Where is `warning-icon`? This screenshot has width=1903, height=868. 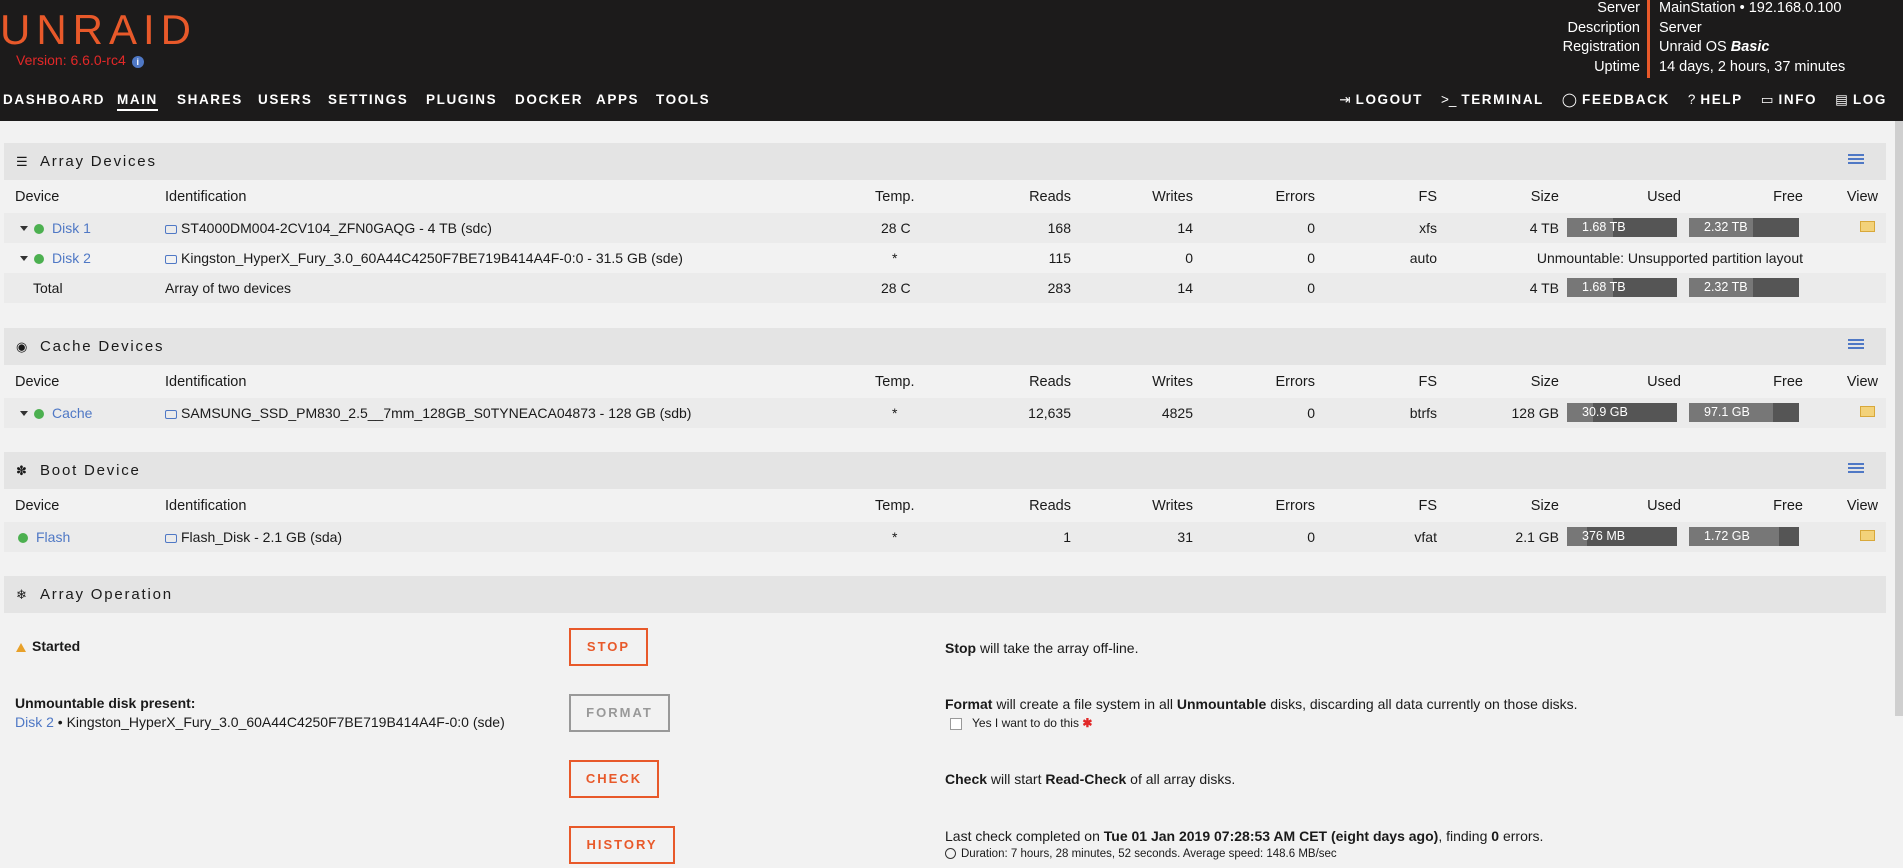
warning-icon is located at coordinates (21, 647).